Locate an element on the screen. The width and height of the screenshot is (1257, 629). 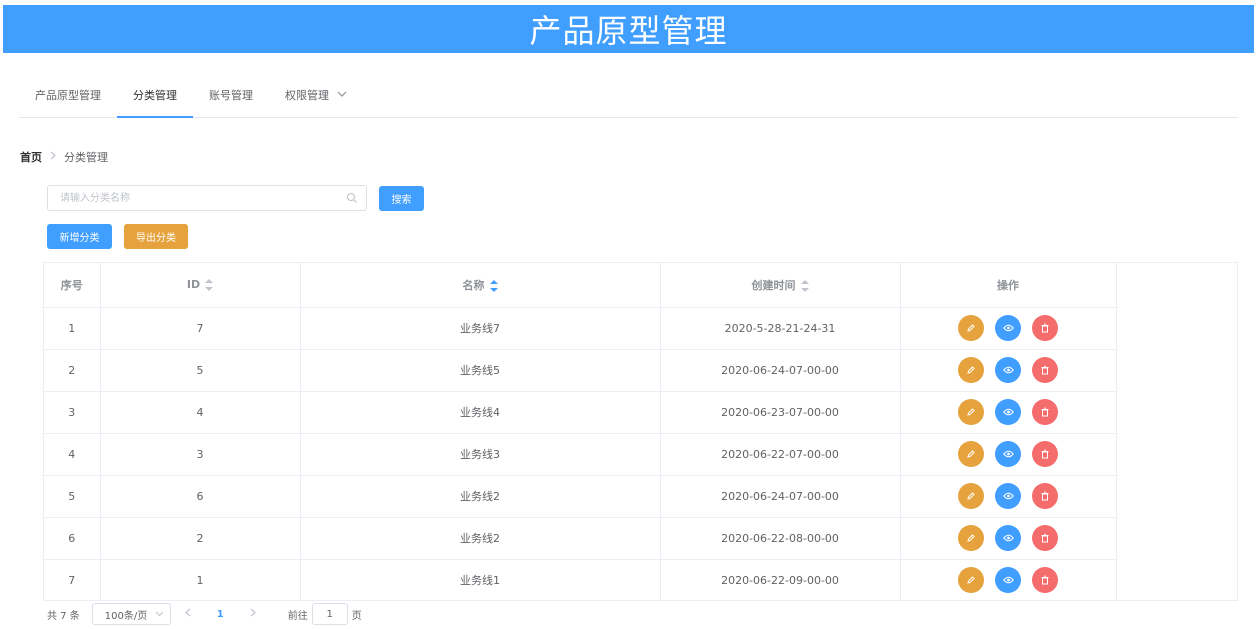
export-category-button: 导出分类 is located at coordinates (156, 236).